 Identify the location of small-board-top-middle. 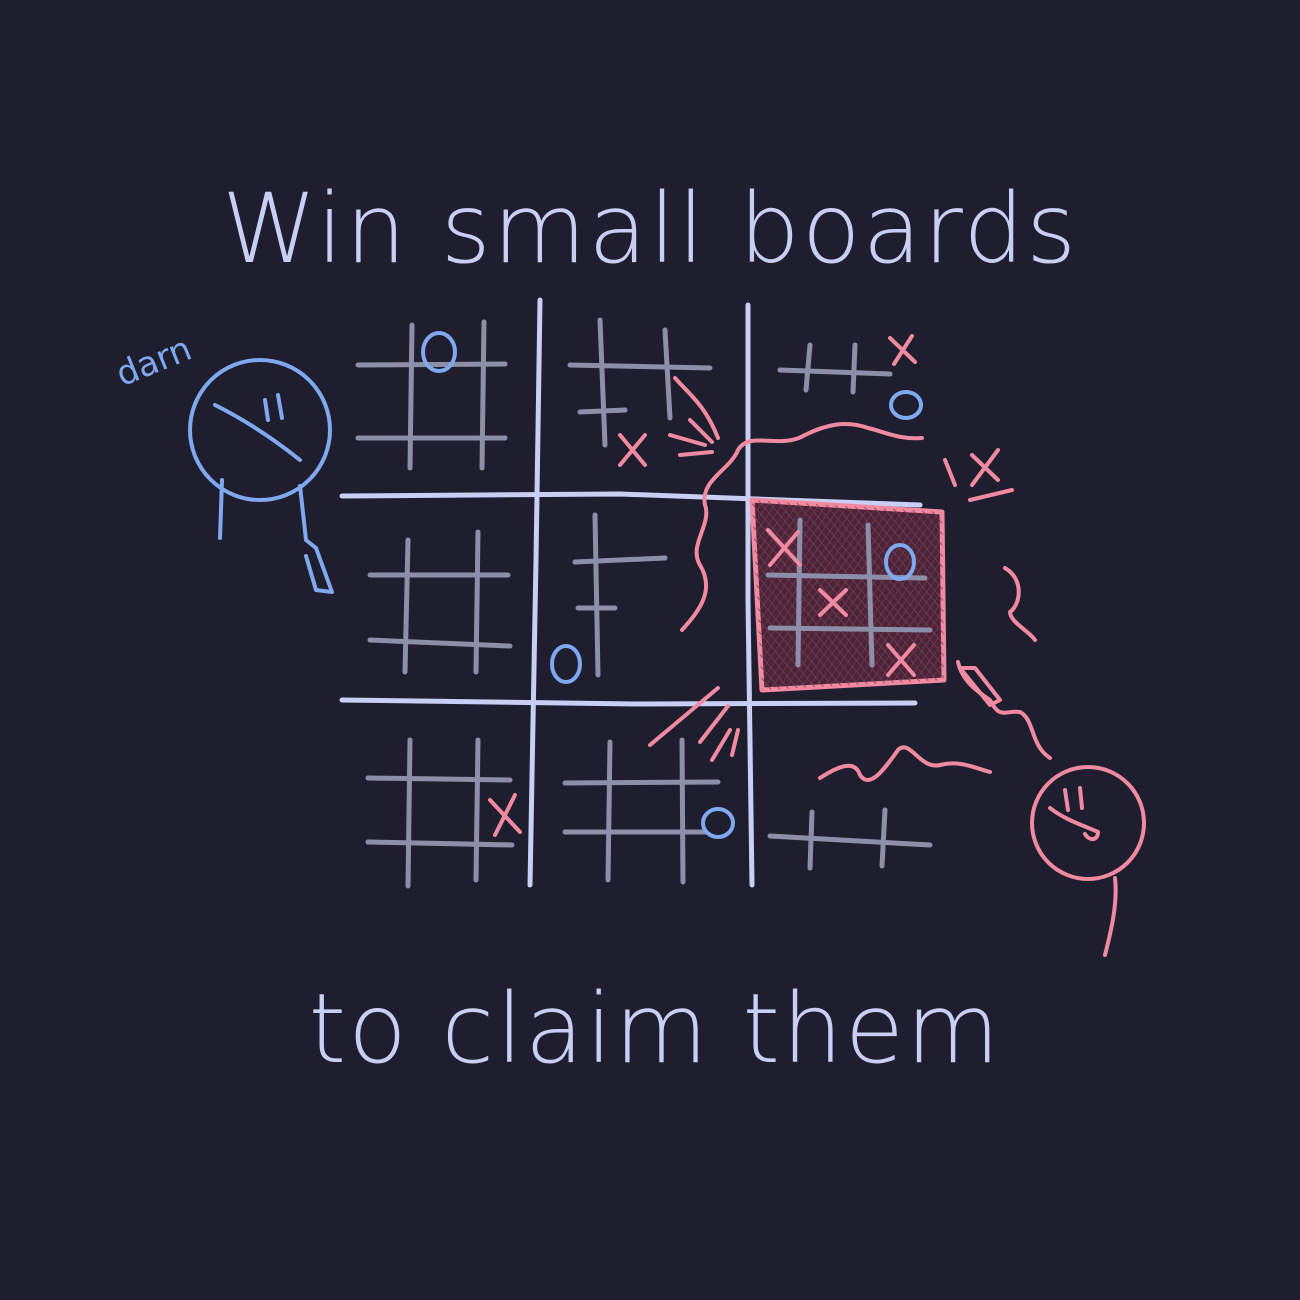
(640, 382).